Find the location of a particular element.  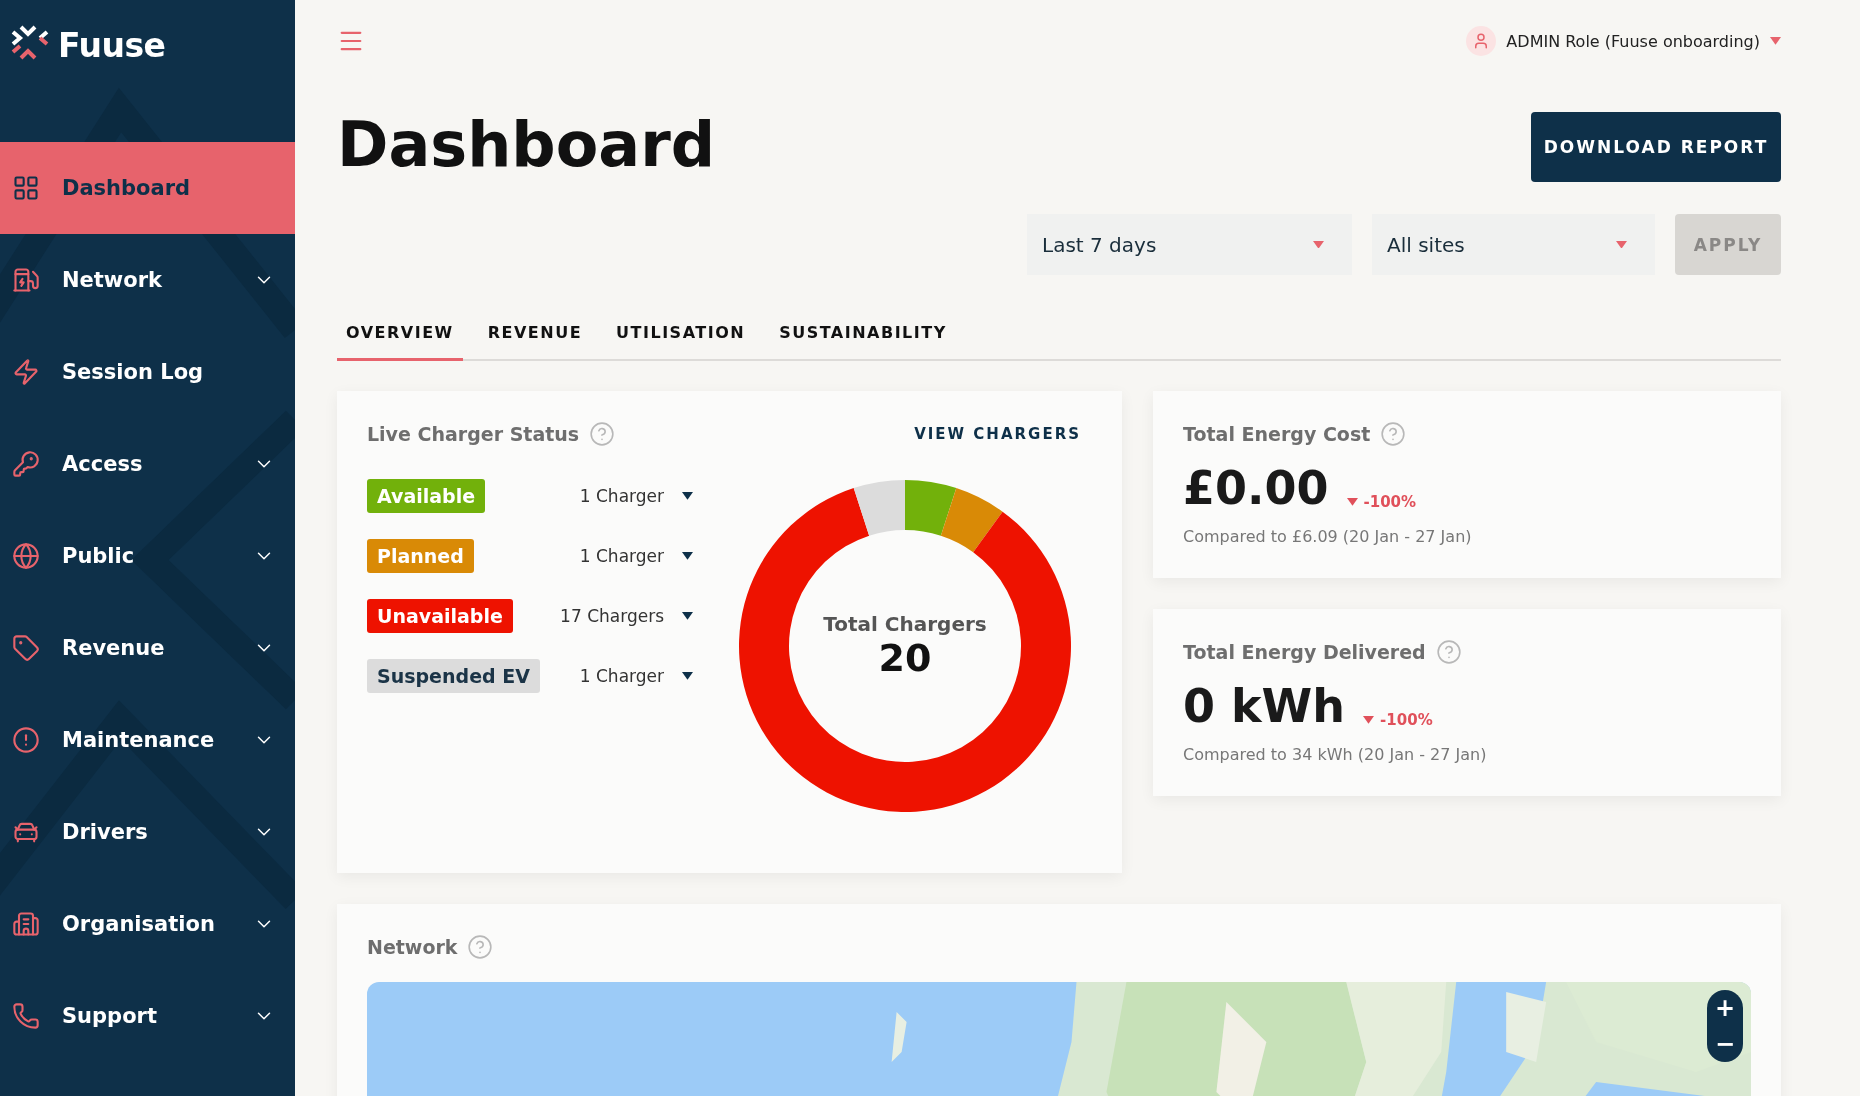

zoom-out-button: − is located at coordinates (1725, 1044).